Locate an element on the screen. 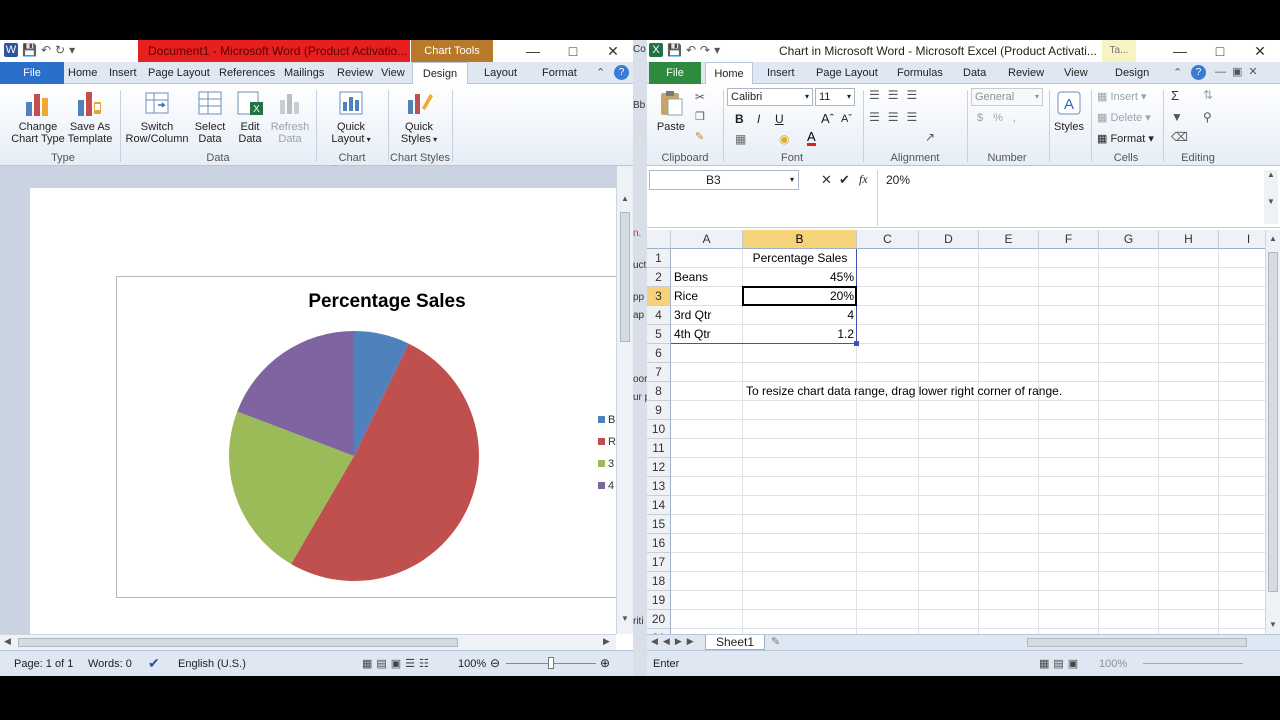 This screenshot has height=720, width=1280. cut-icon: ✂ is located at coordinates (700, 97).